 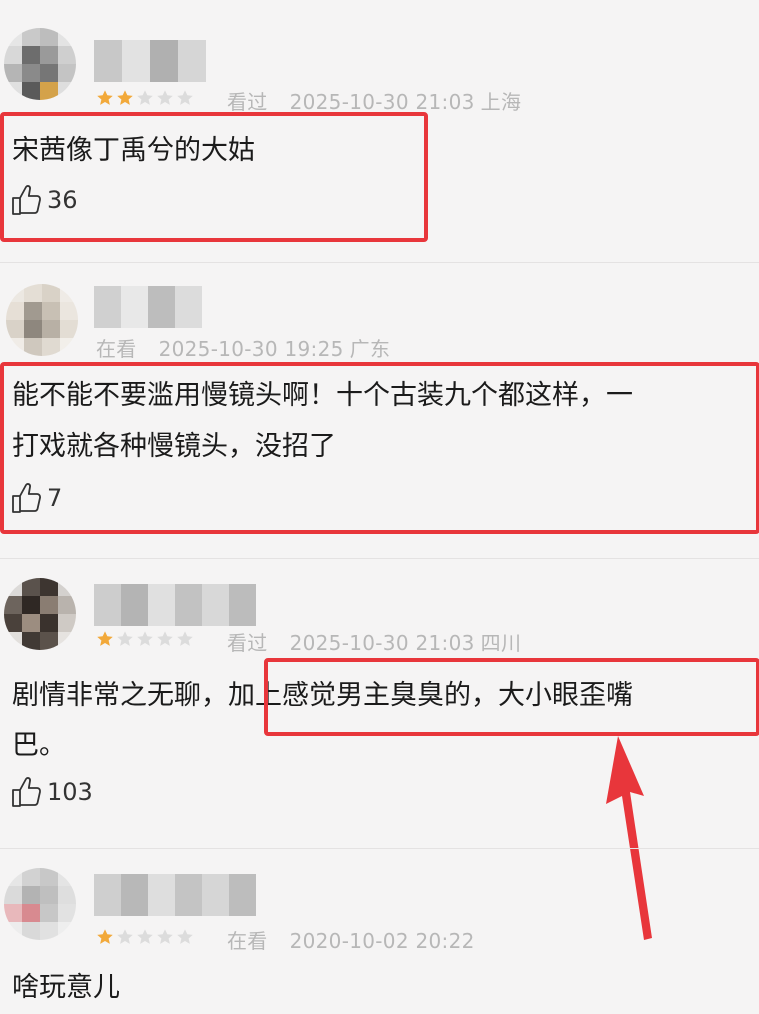 What do you see at coordinates (70, 792) in the screenshot?
I see `like-count: 103` at bounding box center [70, 792].